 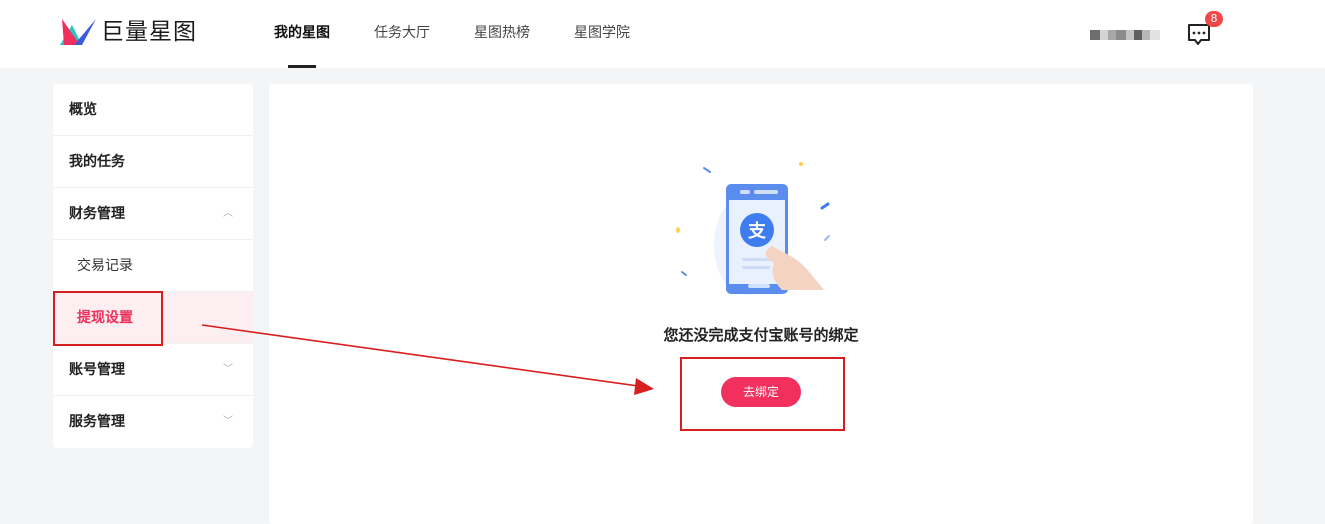 What do you see at coordinates (502, 34) in the screenshot?
I see `nav-hot-list: 星图热榜` at bounding box center [502, 34].